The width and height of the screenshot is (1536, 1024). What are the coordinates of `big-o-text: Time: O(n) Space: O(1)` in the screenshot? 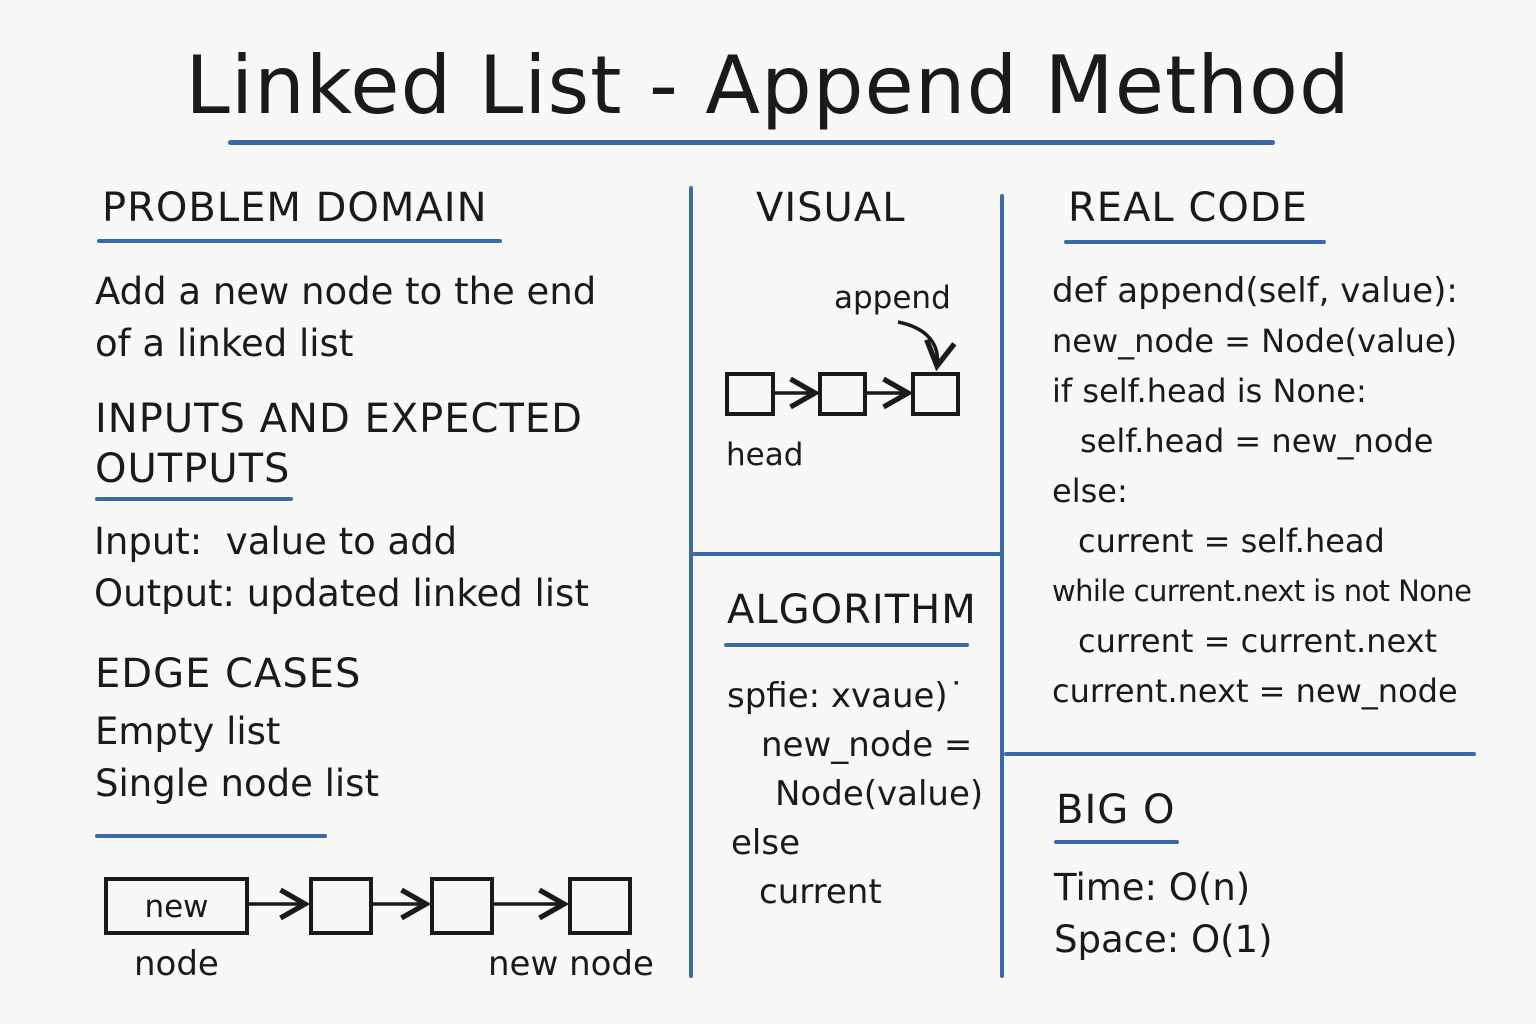 It's located at (1163, 914).